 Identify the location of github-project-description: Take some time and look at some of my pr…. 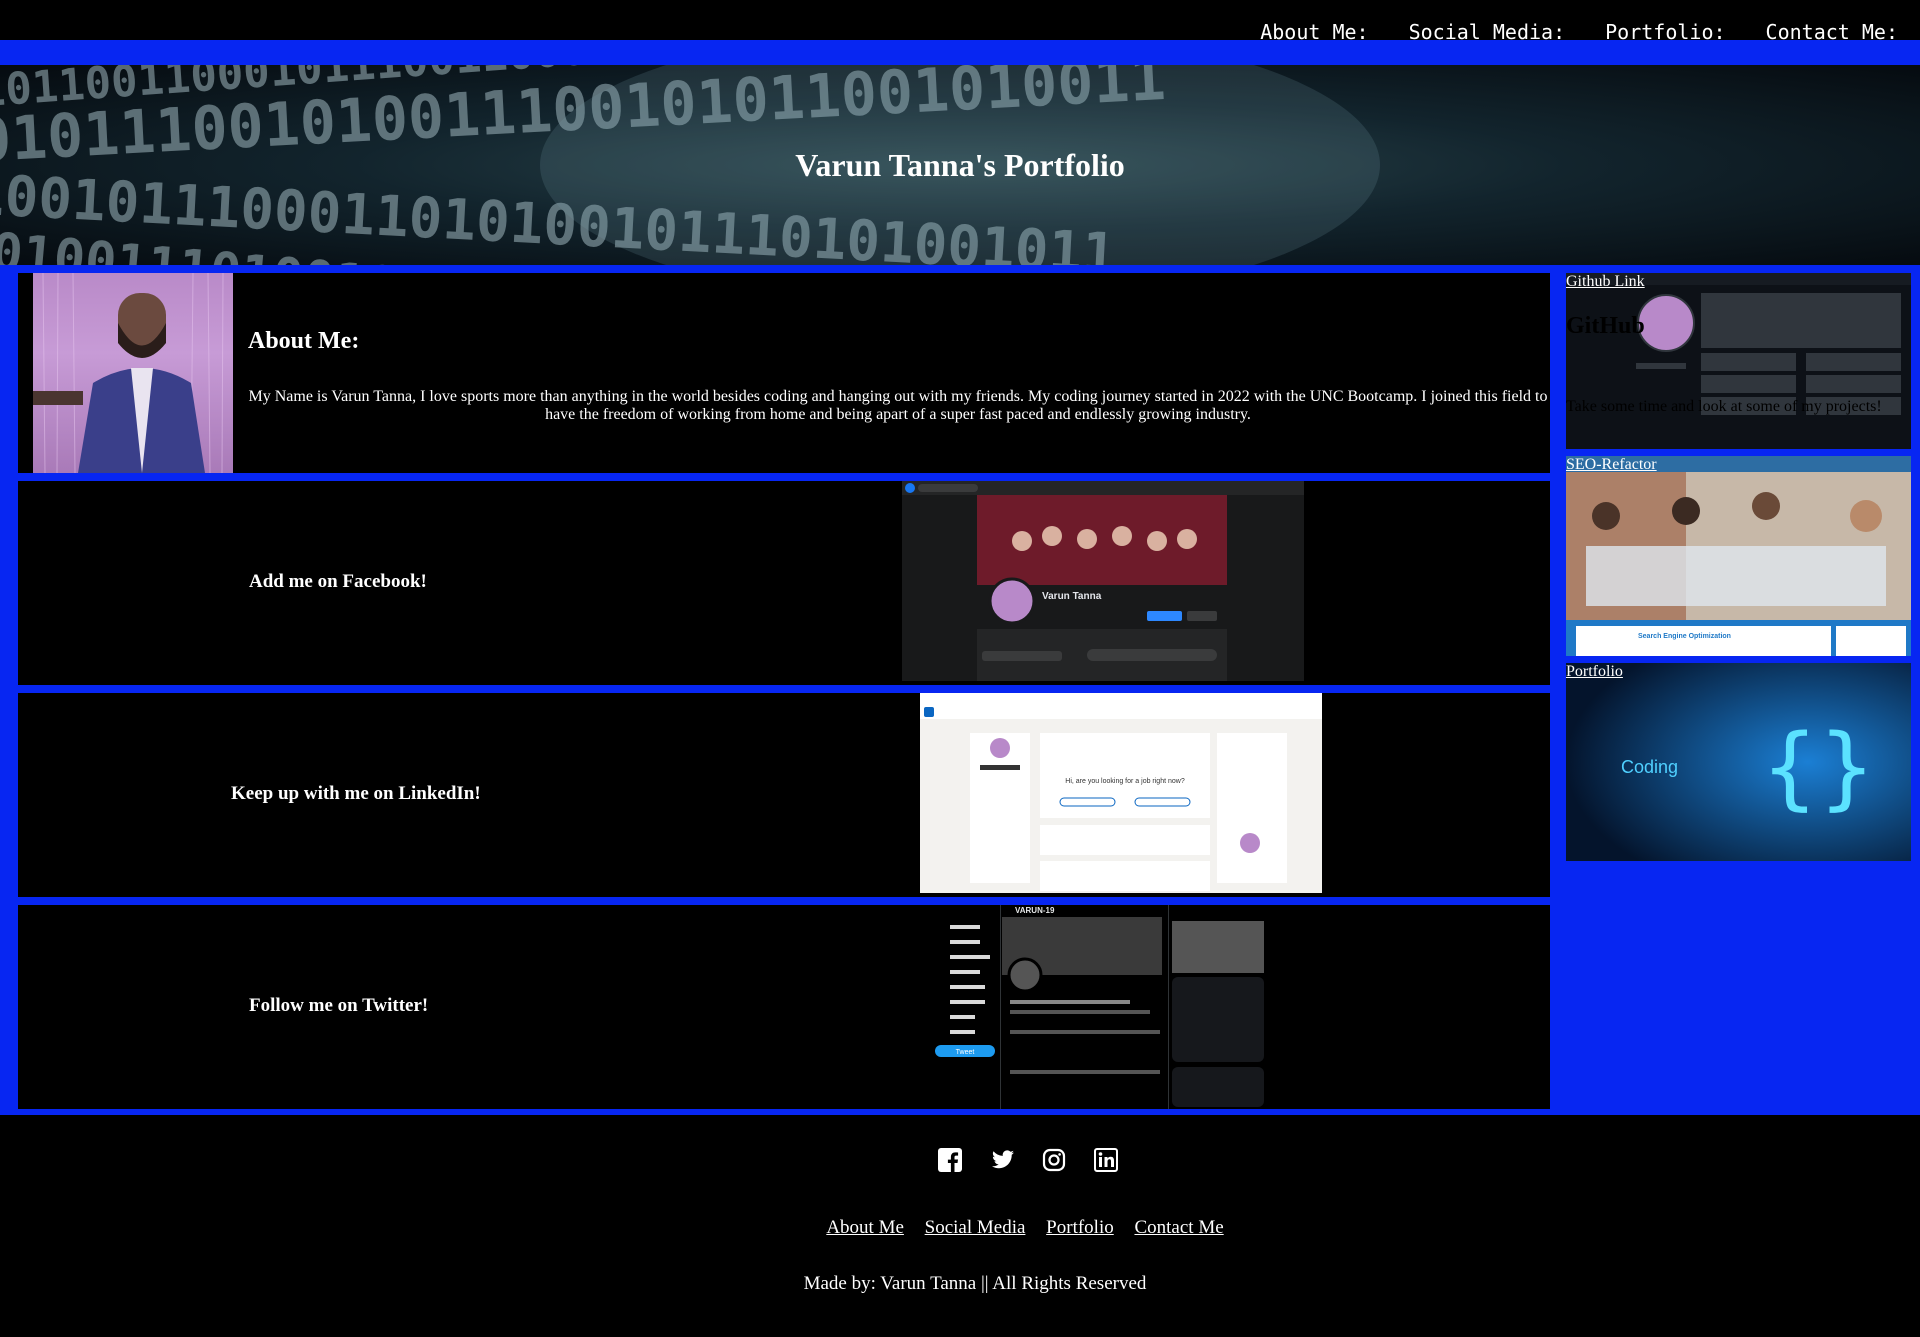
(1724, 406).